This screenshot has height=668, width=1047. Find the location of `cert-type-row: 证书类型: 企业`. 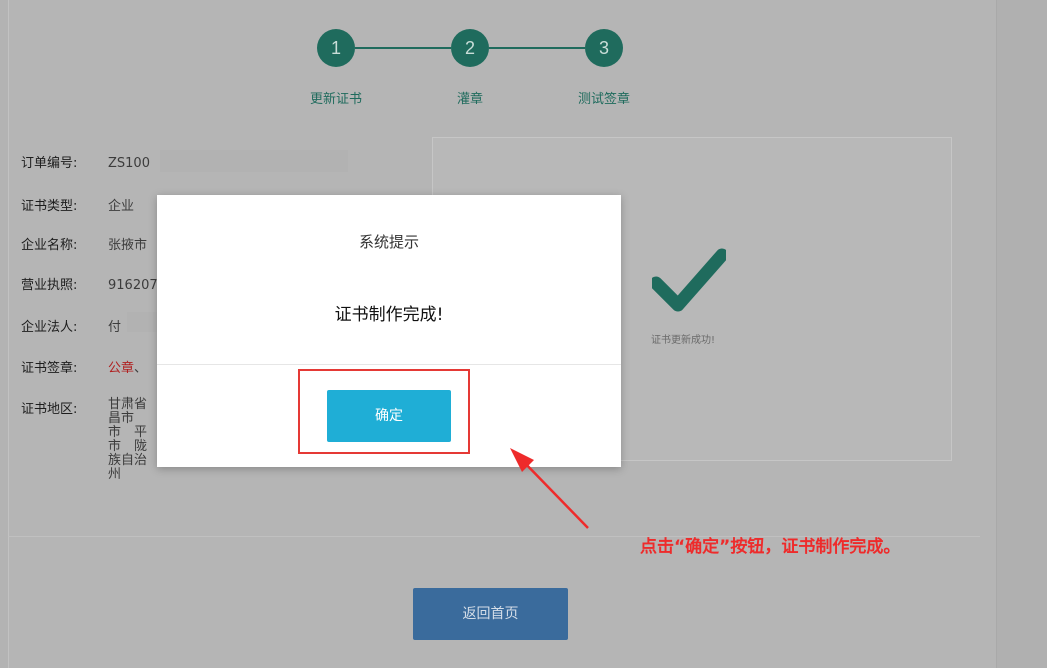

cert-type-row: 证书类型: 企业 is located at coordinates (77, 204).